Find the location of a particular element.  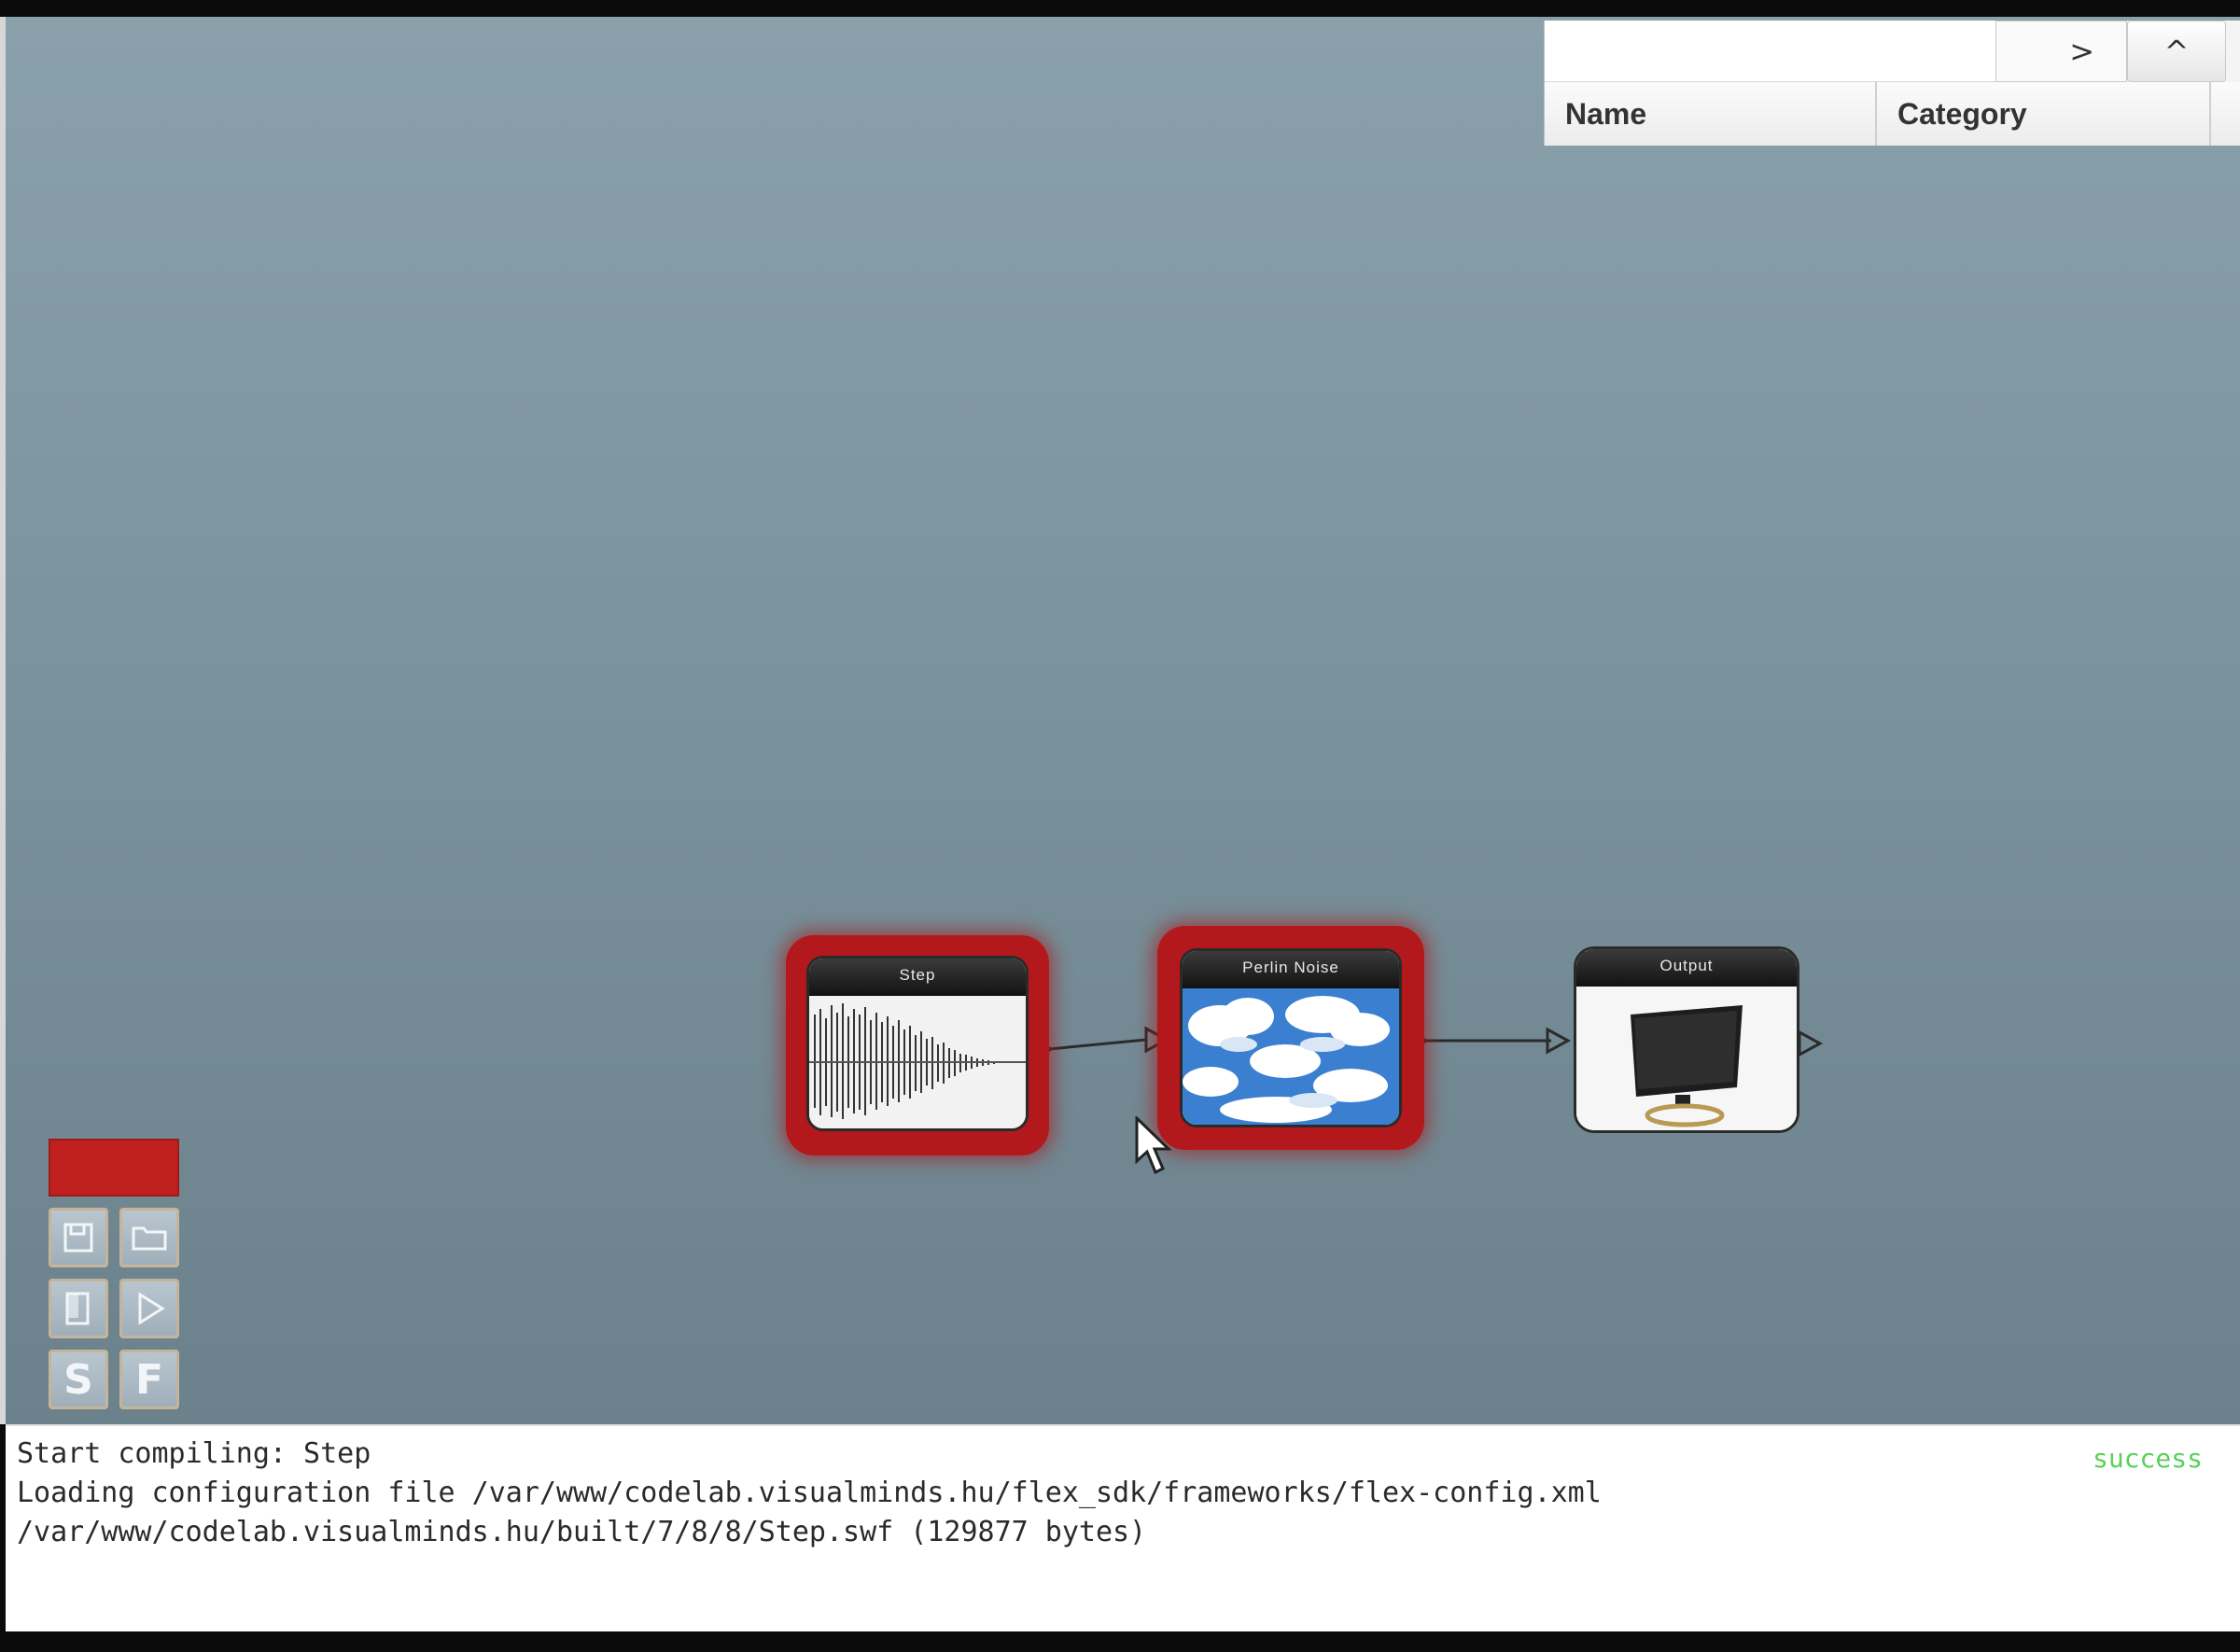

mouse-cursor-icon is located at coordinates (1153, 1145).